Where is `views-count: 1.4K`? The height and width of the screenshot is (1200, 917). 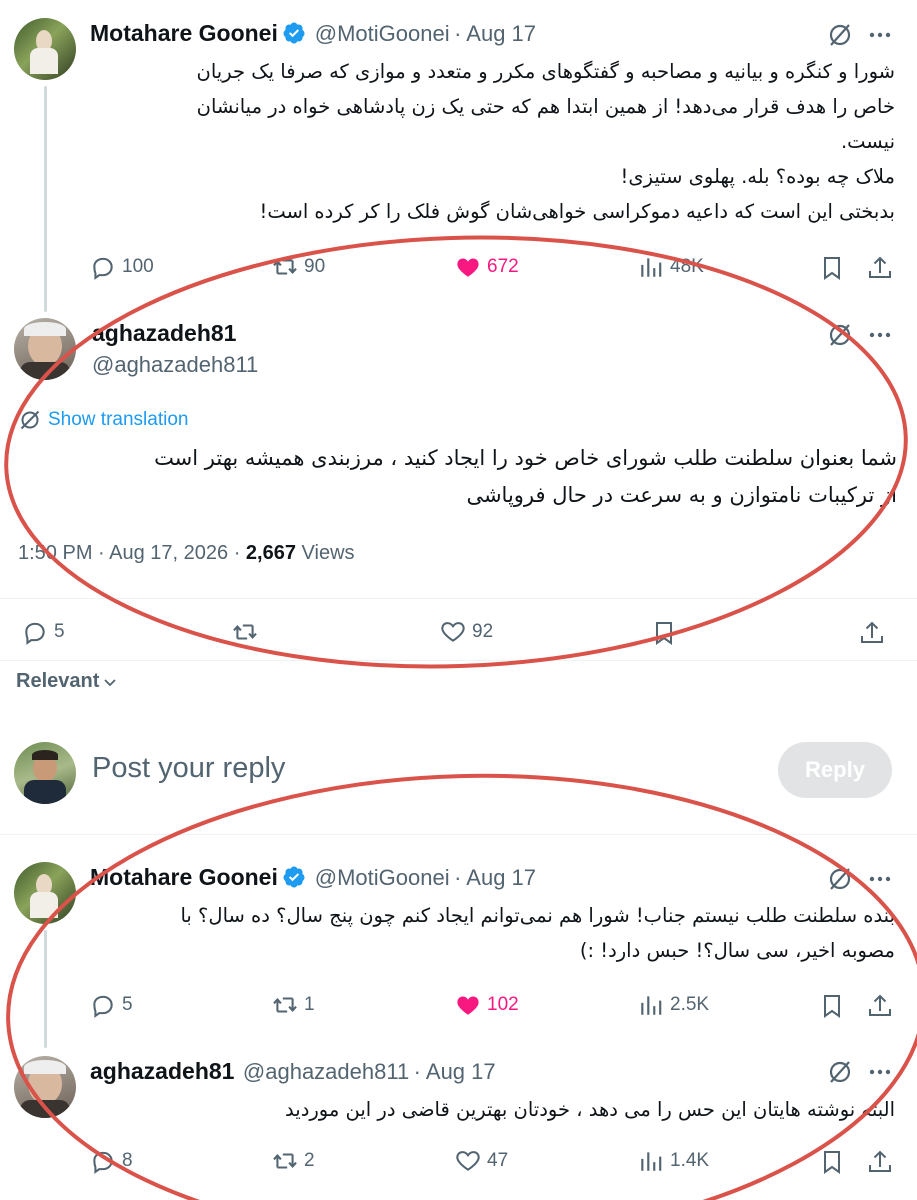 views-count: 1.4K is located at coordinates (690, 1160).